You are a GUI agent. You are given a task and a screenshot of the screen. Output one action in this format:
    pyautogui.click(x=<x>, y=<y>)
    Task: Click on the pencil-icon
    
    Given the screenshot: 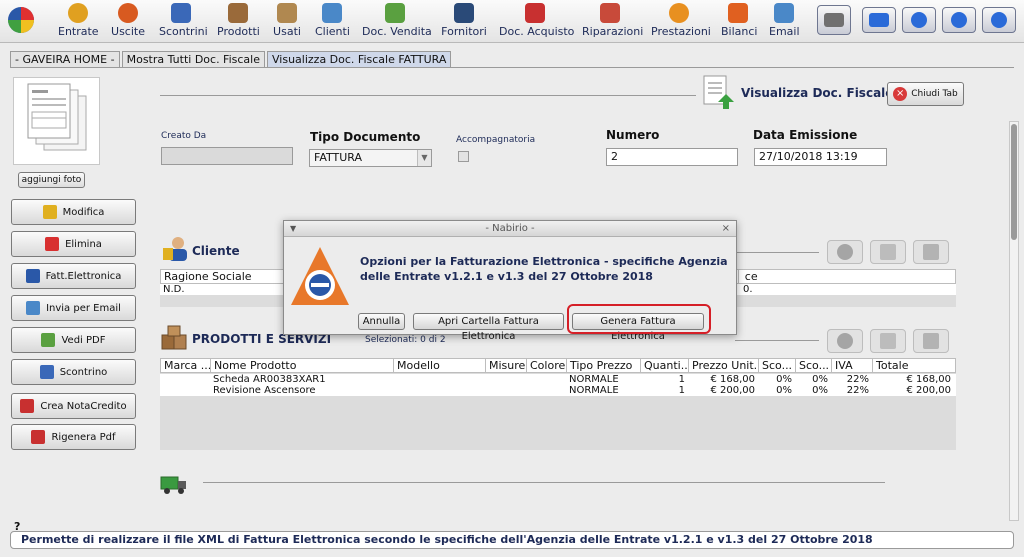 What is the action you would take?
    pyautogui.click(x=49, y=212)
    